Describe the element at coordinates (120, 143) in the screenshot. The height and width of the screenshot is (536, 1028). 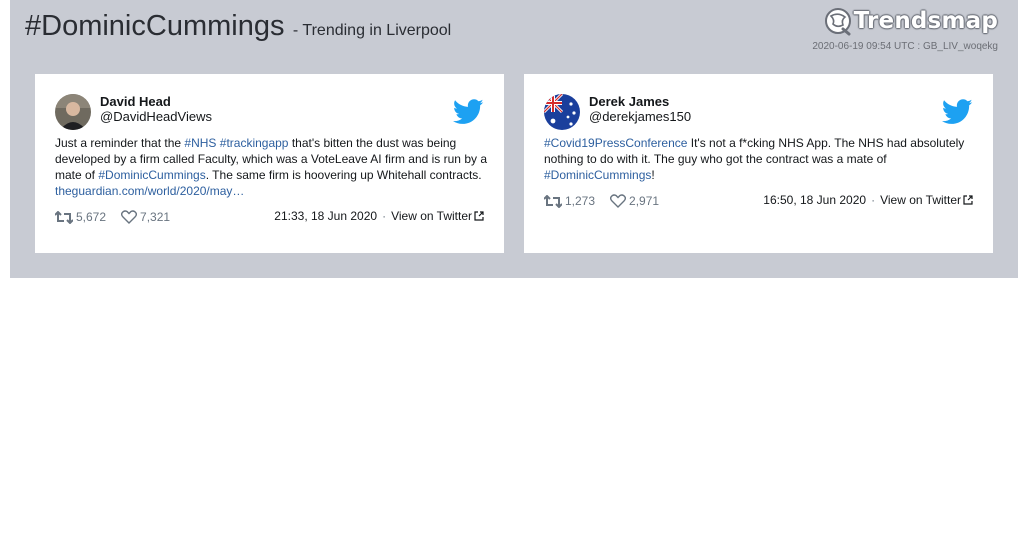
I see `tweet-text-segment: Just a reminder that the` at that location.